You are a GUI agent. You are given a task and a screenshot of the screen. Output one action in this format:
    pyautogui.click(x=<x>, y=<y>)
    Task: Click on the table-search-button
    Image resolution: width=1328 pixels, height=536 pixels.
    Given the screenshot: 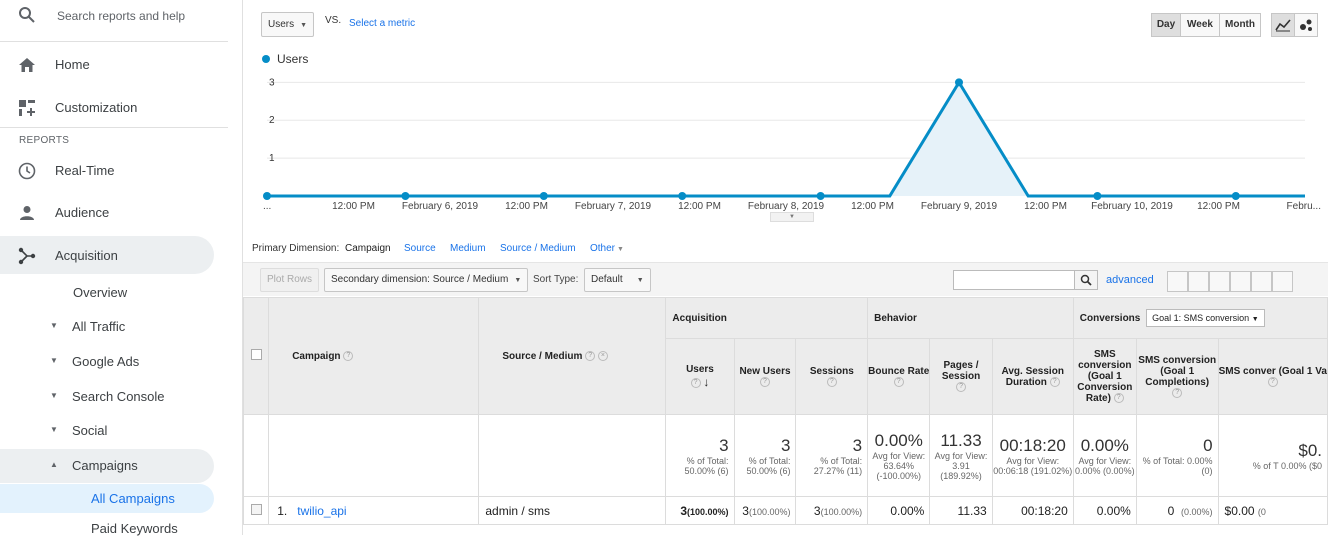 What is the action you would take?
    pyautogui.click(x=1086, y=280)
    